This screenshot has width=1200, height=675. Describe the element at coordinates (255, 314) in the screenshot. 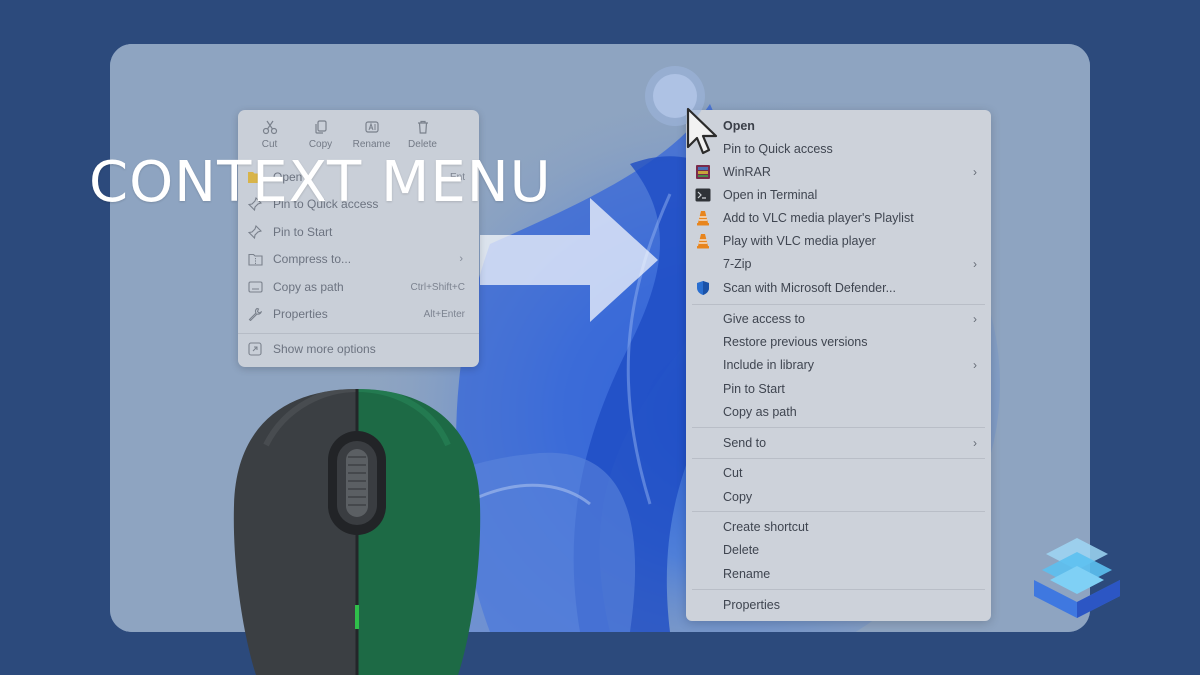

I see `wrench-icon` at that location.